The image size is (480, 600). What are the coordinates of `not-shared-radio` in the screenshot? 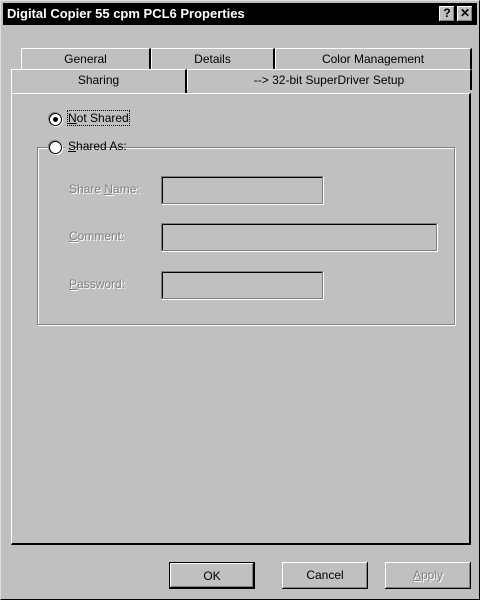 It's located at (55, 119).